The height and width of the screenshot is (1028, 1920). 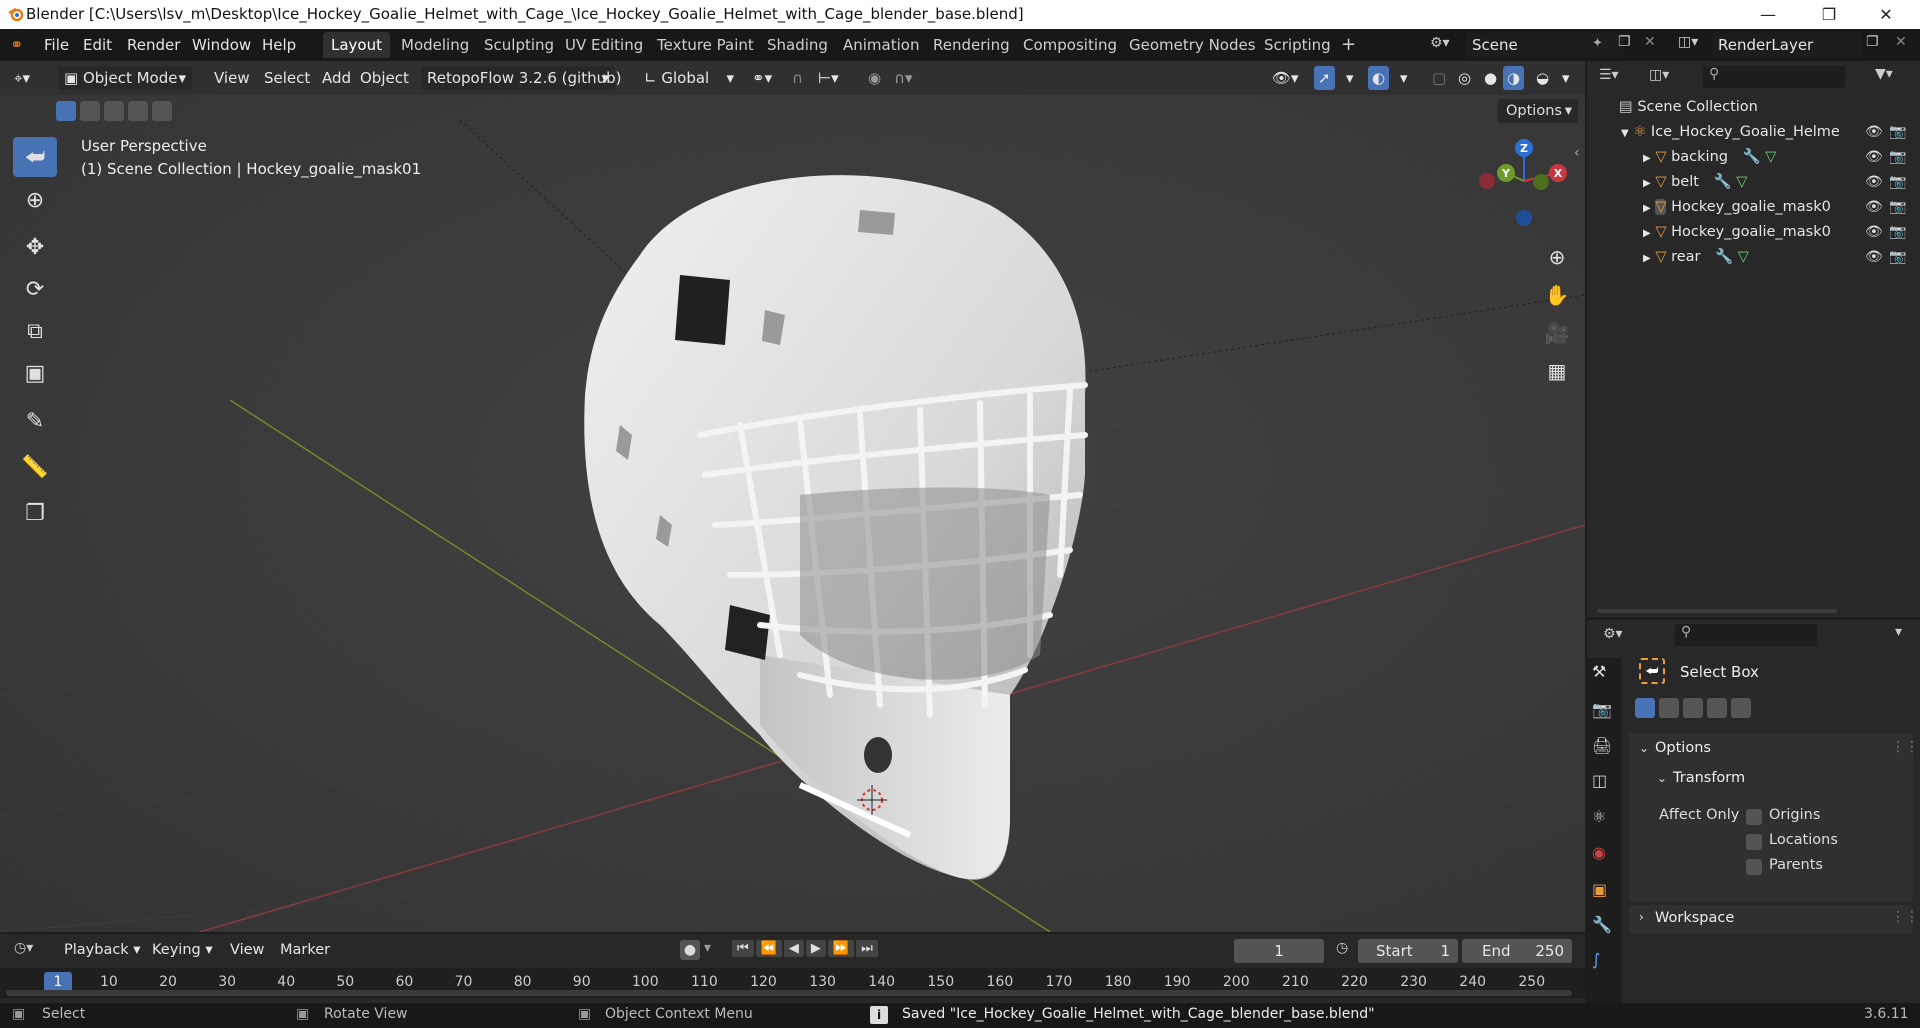 What do you see at coordinates (1070, 45) in the screenshot?
I see `tab-compositing: Compositing` at bounding box center [1070, 45].